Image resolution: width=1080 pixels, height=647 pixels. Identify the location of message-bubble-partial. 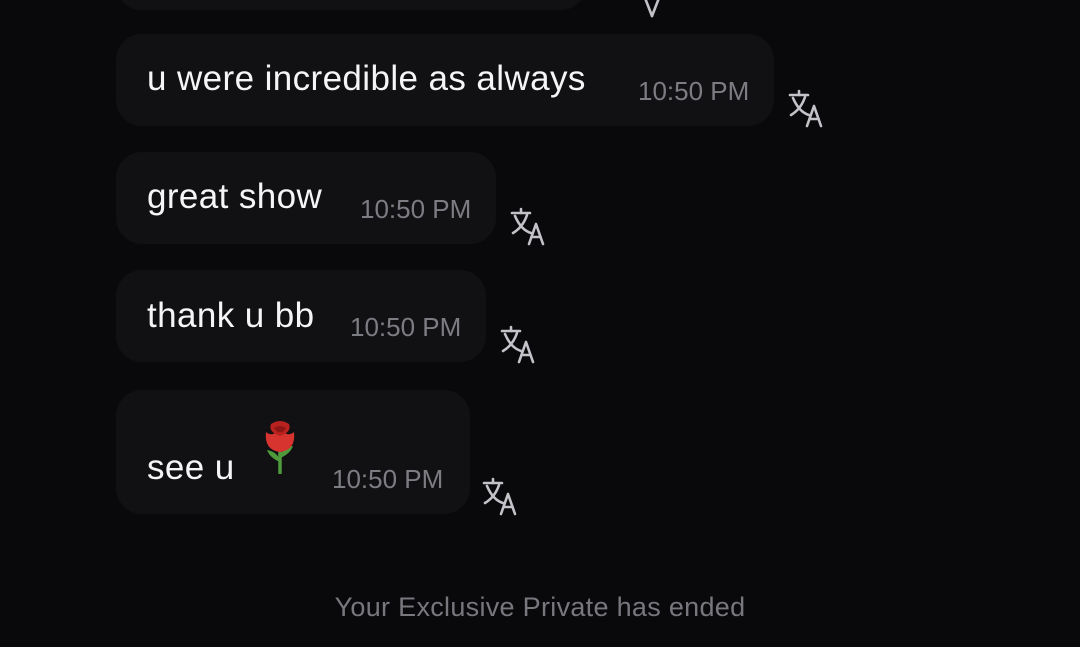
(351, 5).